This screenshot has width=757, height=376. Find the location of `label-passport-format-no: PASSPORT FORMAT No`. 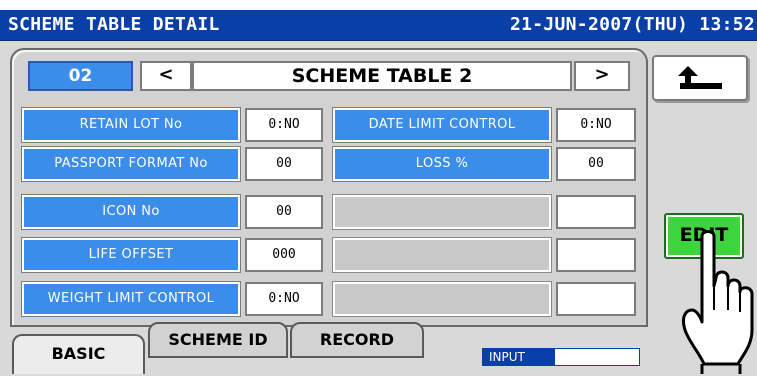

label-passport-format-no: PASSPORT FORMAT No is located at coordinates (131, 164).